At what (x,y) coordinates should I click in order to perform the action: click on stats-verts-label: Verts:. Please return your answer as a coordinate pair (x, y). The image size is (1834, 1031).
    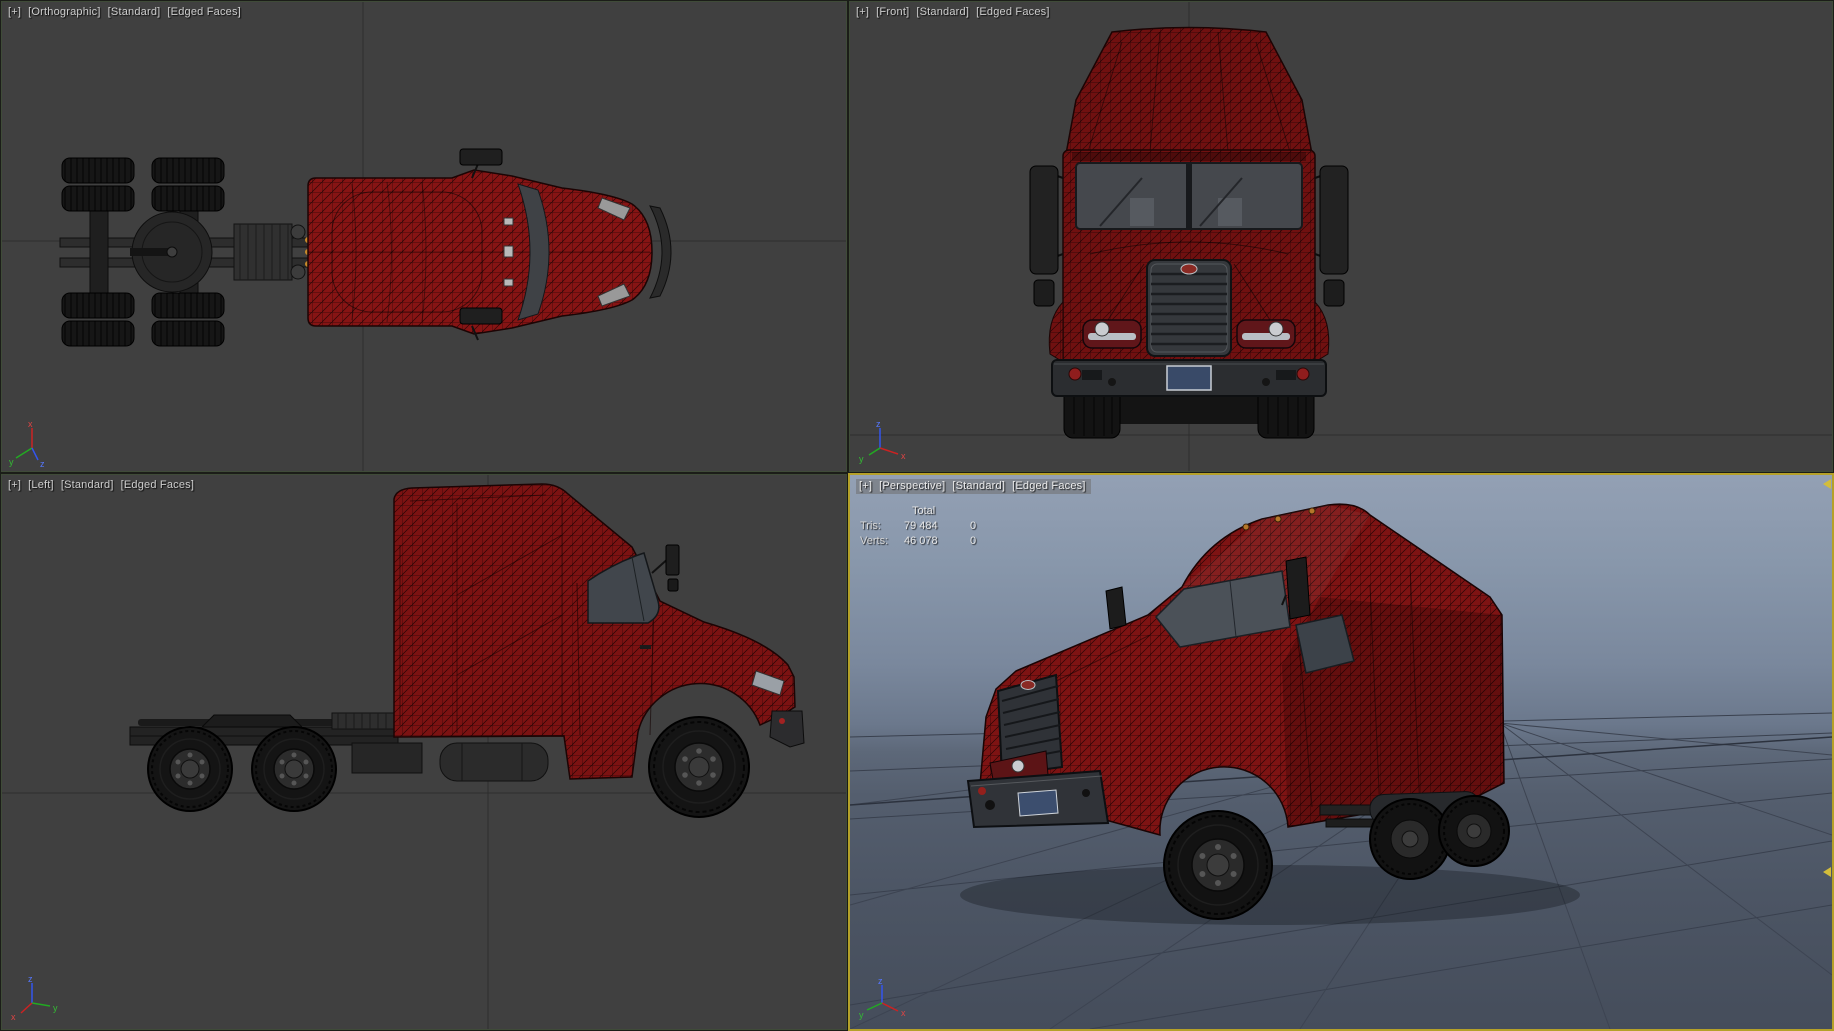
    Looking at the image, I should click on (874, 541).